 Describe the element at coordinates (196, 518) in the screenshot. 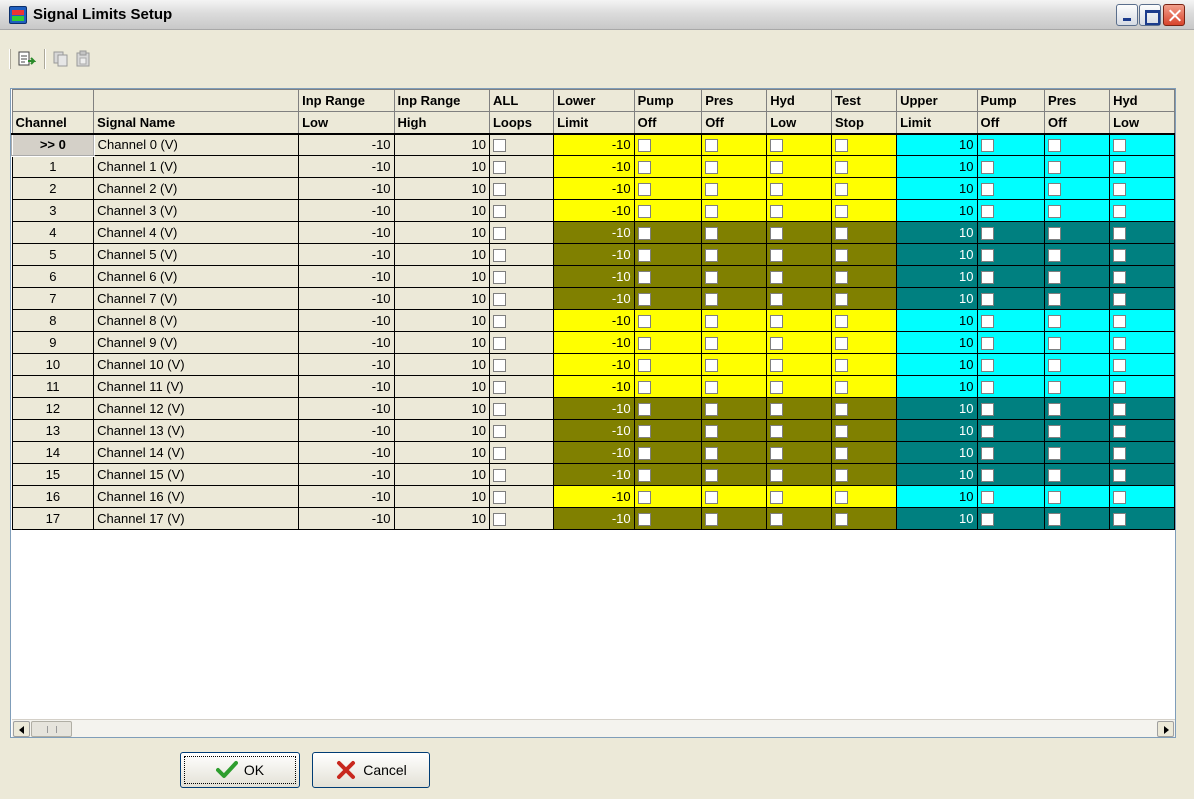

I see `signal-name-cell: Channel 17 (V)` at that location.